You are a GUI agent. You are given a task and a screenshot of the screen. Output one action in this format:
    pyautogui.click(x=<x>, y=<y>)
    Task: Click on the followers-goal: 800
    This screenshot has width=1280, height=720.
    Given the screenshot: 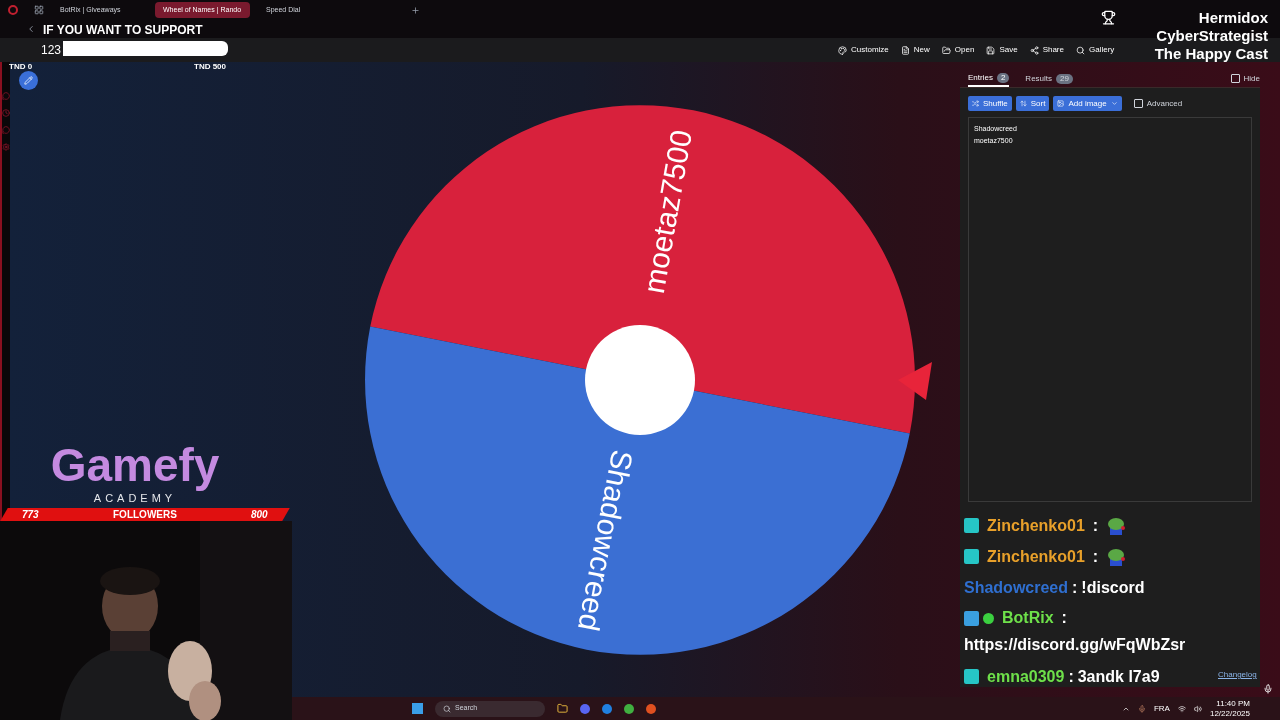 What is the action you would take?
    pyautogui.click(x=259, y=515)
    